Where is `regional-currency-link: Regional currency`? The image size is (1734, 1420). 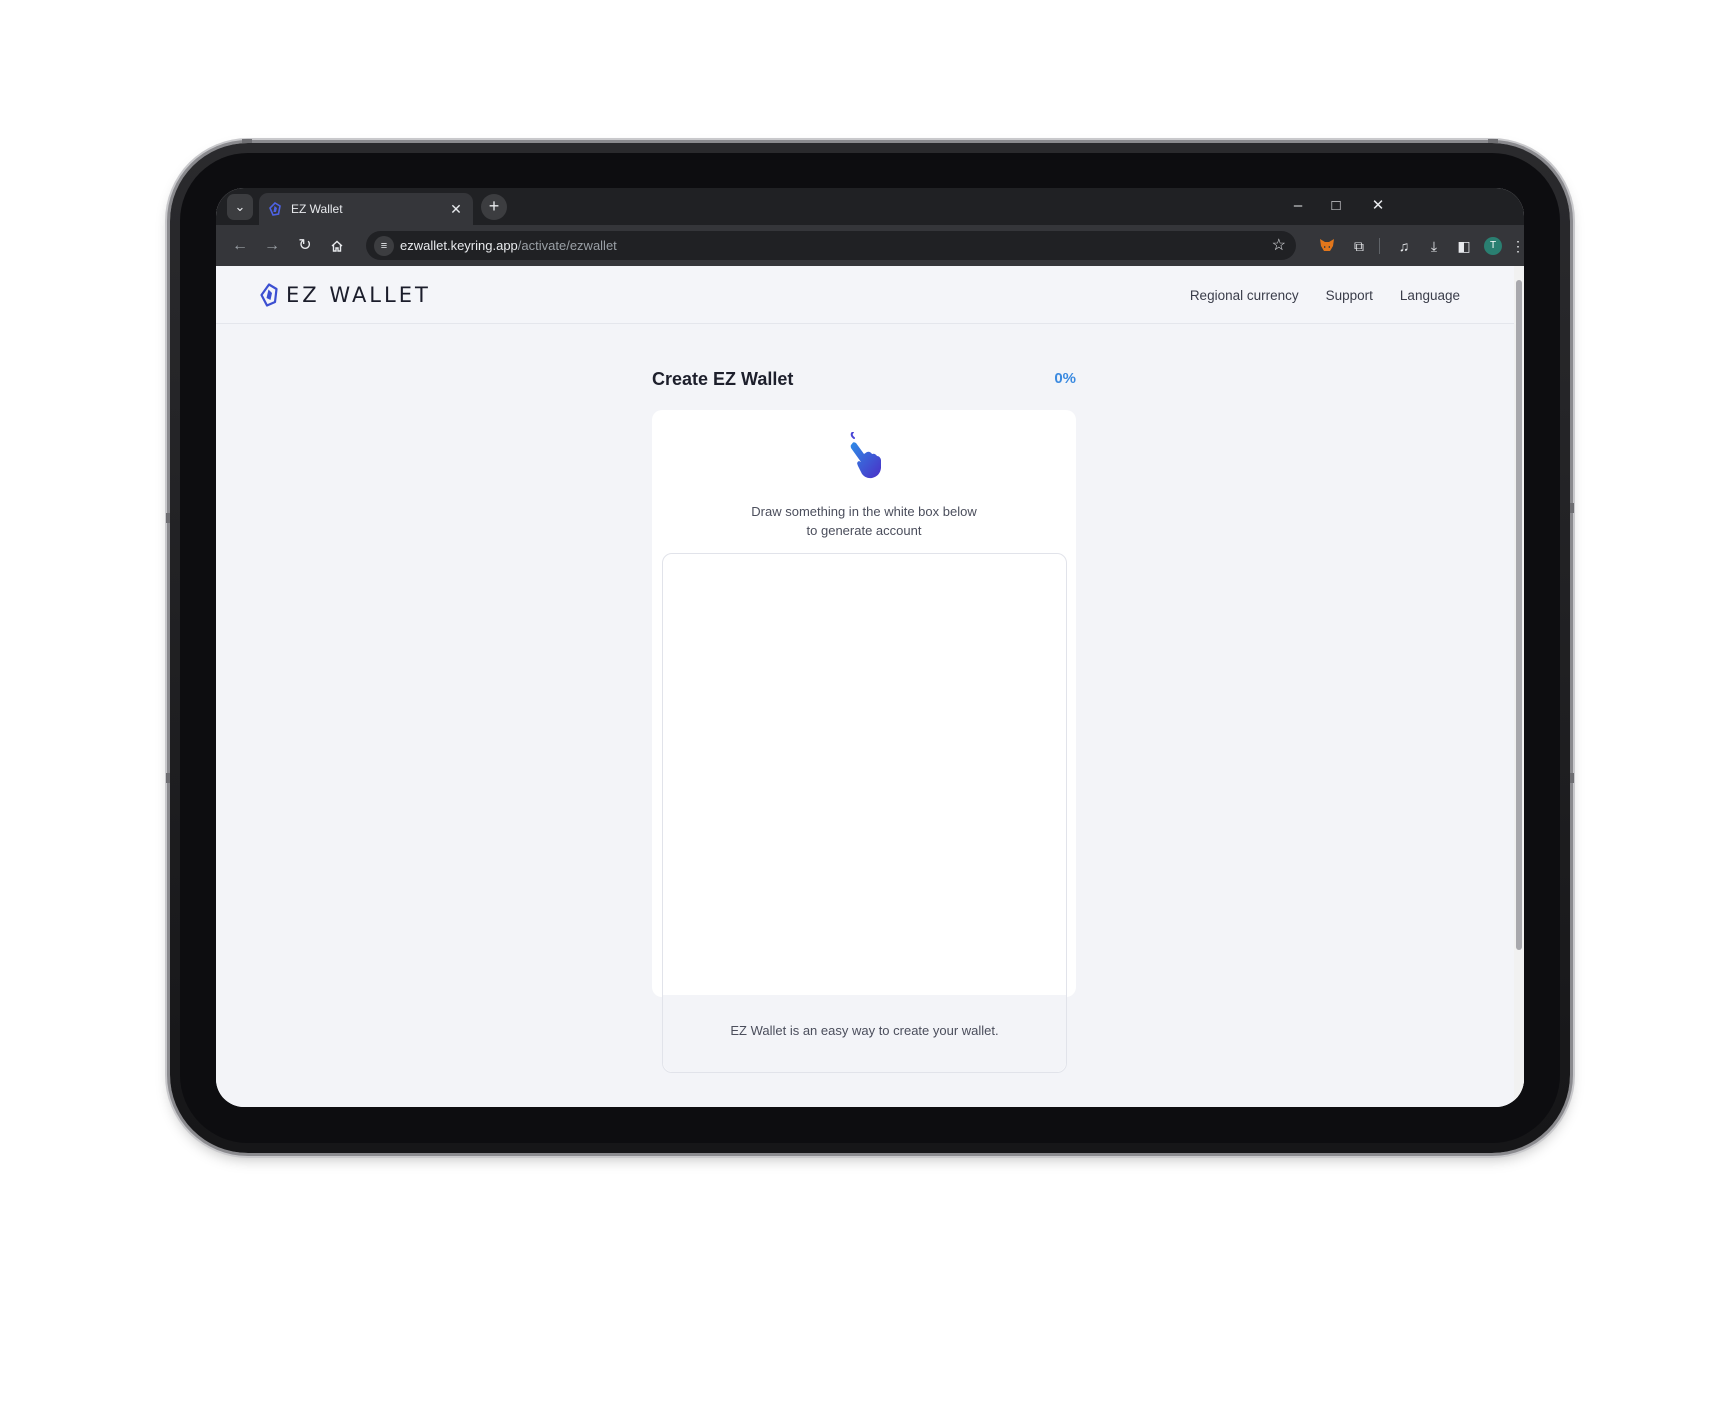
regional-currency-link: Regional currency is located at coordinates (1244, 295).